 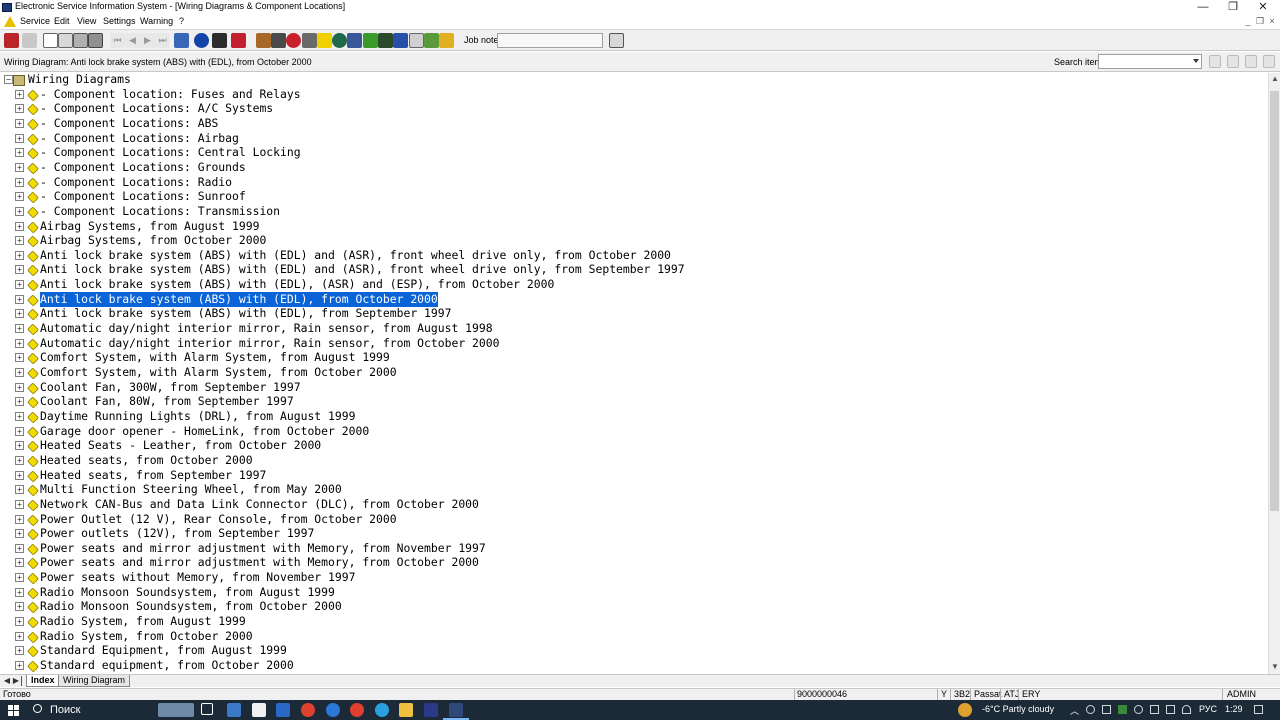 What do you see at coordinates (634, 211) in the screenshot?
I see `tree-item: - Component Locations: Transmission` at bounding box center [634, 211].